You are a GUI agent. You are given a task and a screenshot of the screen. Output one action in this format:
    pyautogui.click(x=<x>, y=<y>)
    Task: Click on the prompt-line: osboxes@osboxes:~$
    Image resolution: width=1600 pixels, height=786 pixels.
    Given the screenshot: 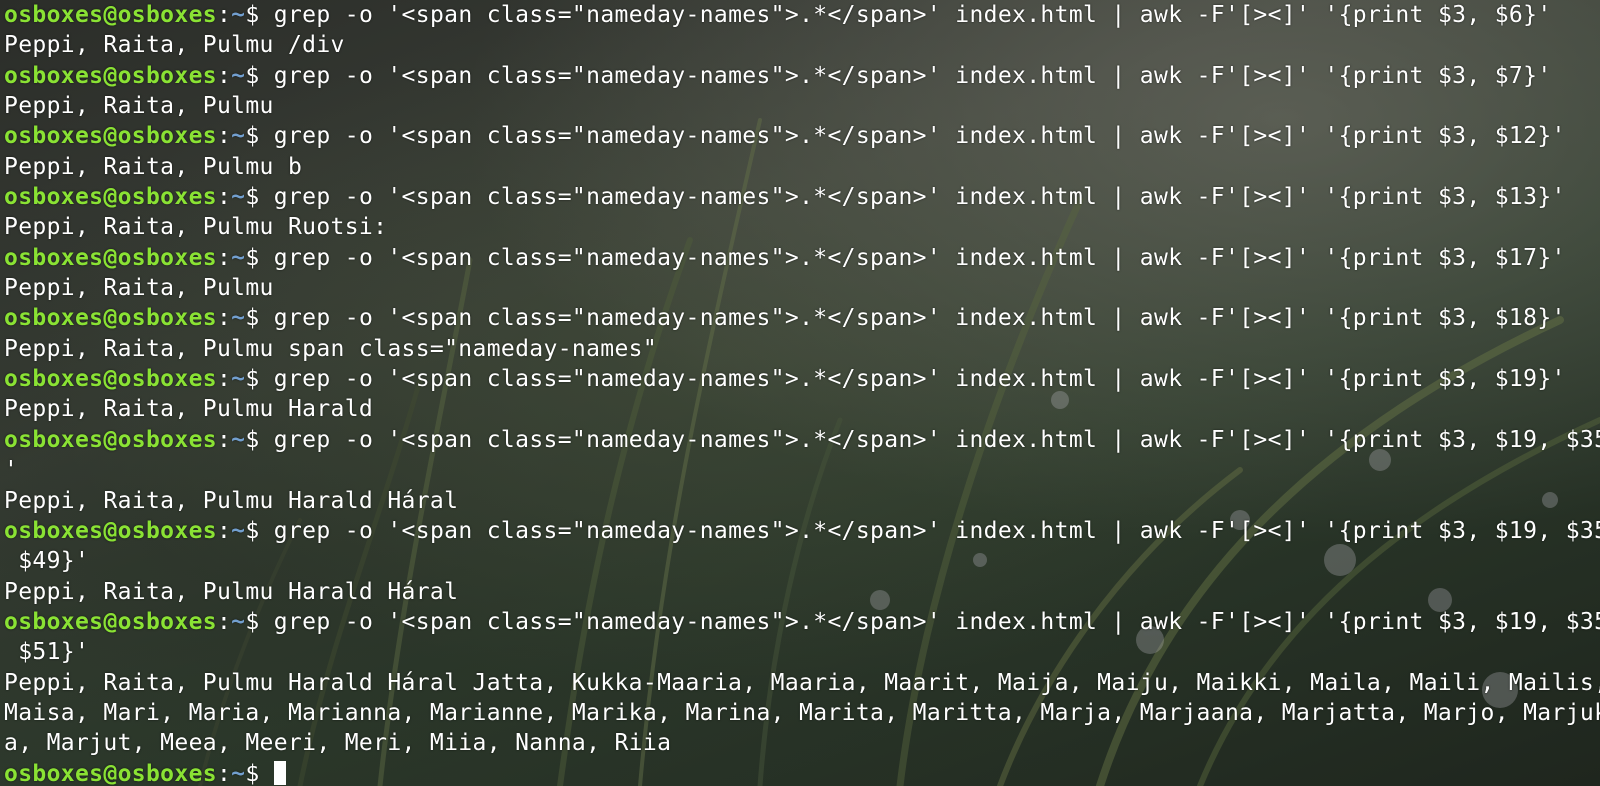 What is the action you would take?
    pyautogui.click(x=802, y=772)
    